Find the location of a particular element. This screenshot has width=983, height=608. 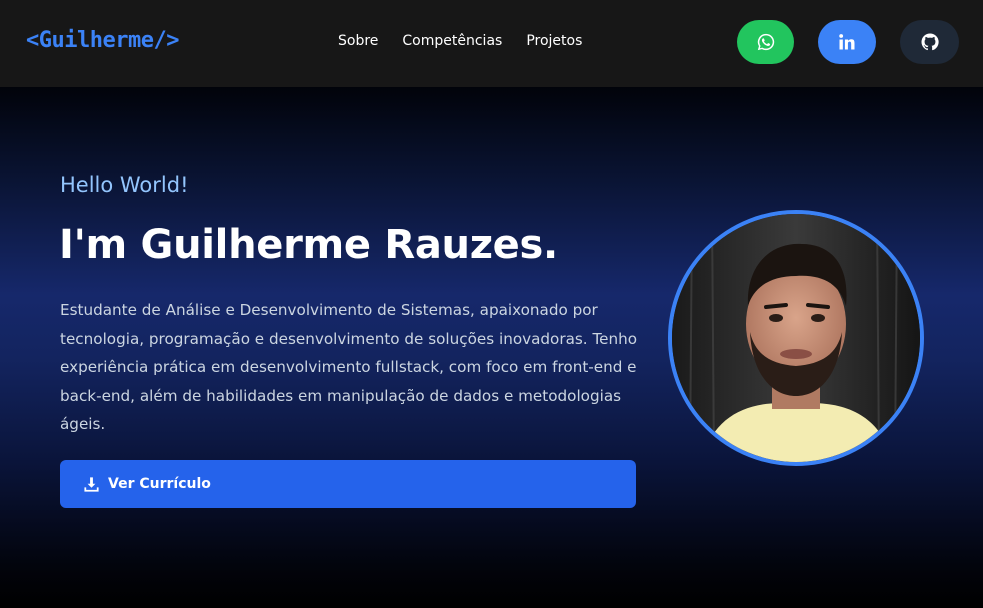

linkedin-button is located at coordinates (847, 42).